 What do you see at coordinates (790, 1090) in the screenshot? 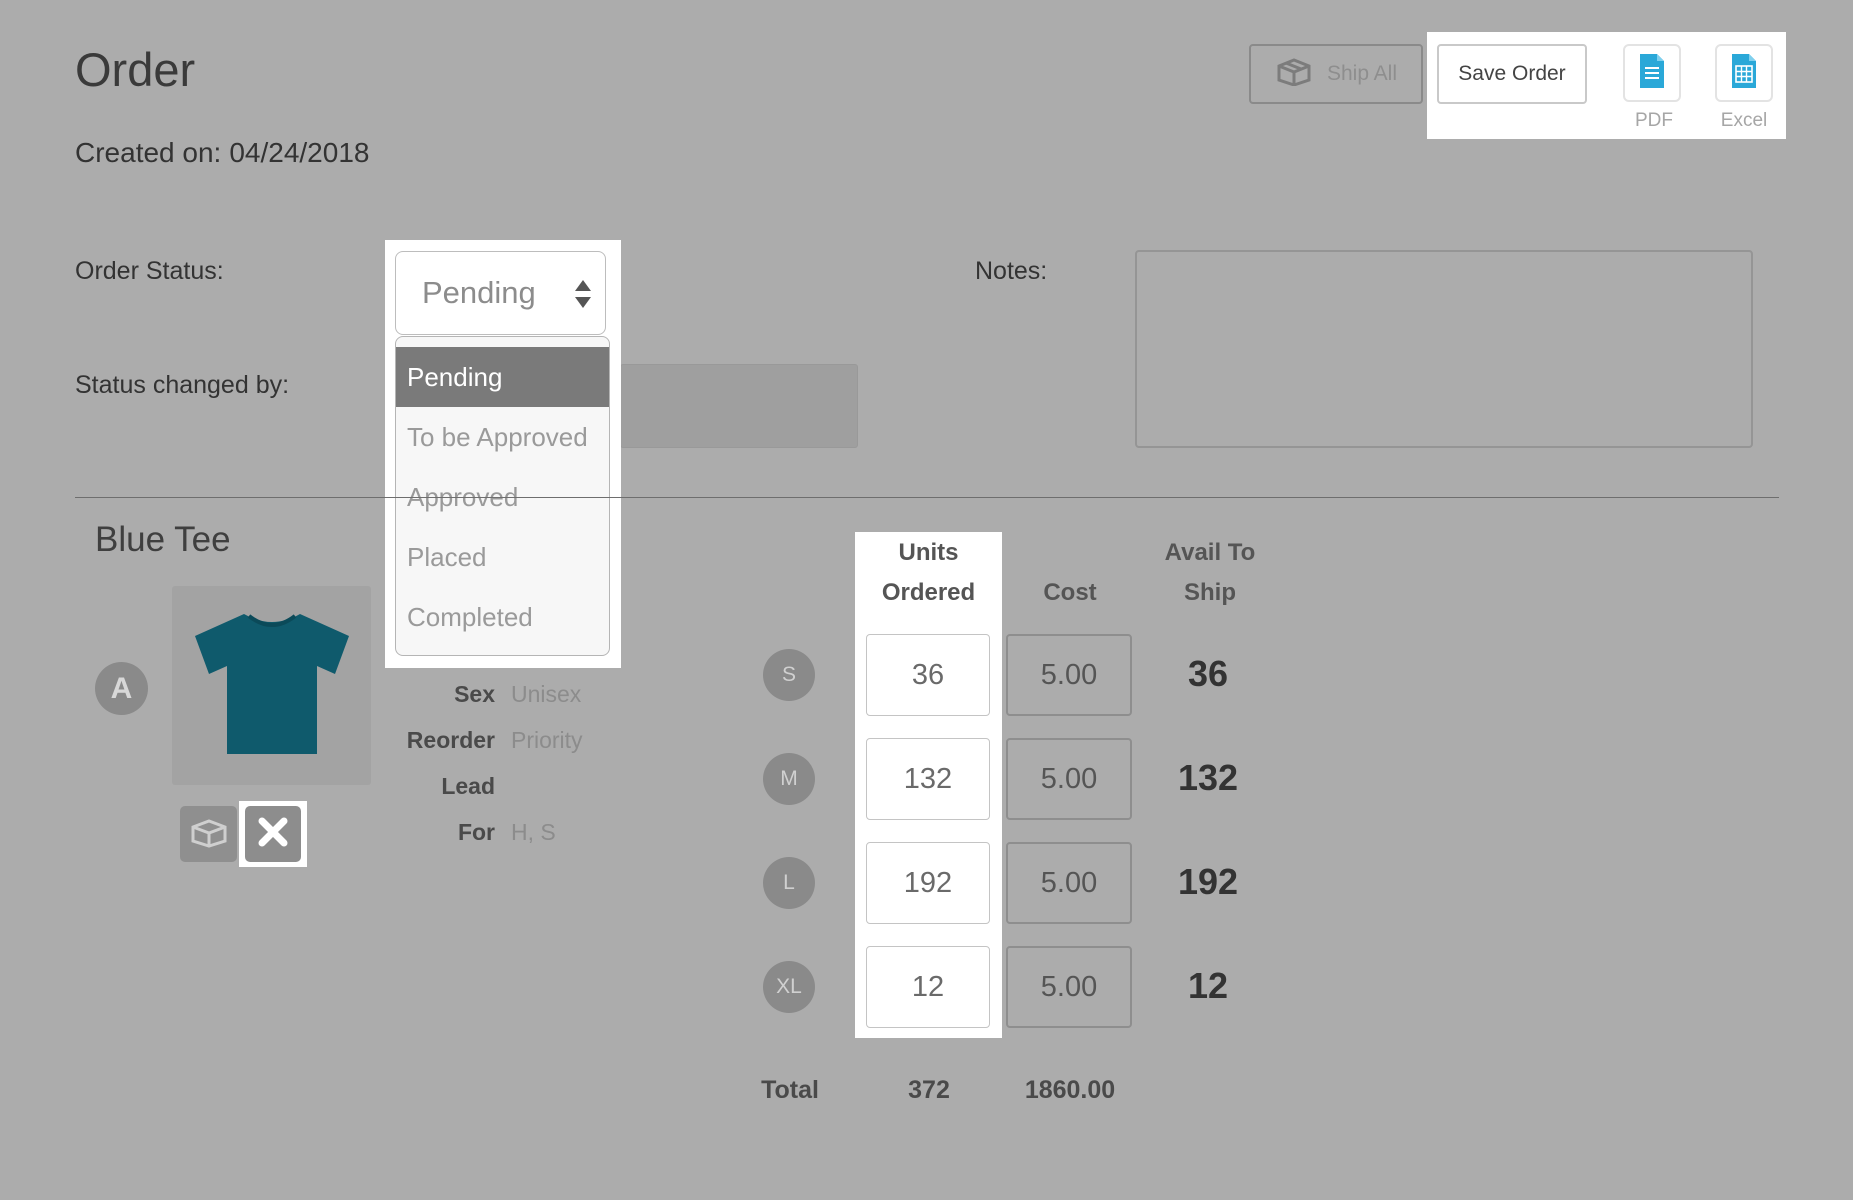
I see `total-label: Total` at bounding box center [790, 1090].